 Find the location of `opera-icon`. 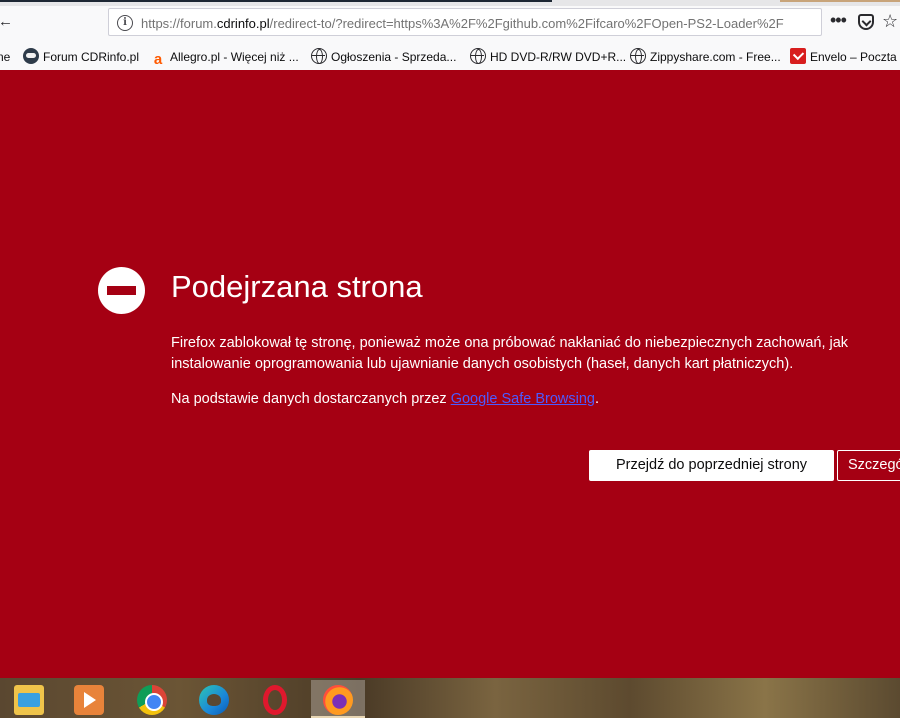

opera-icon is located at coordinates (275, 700).